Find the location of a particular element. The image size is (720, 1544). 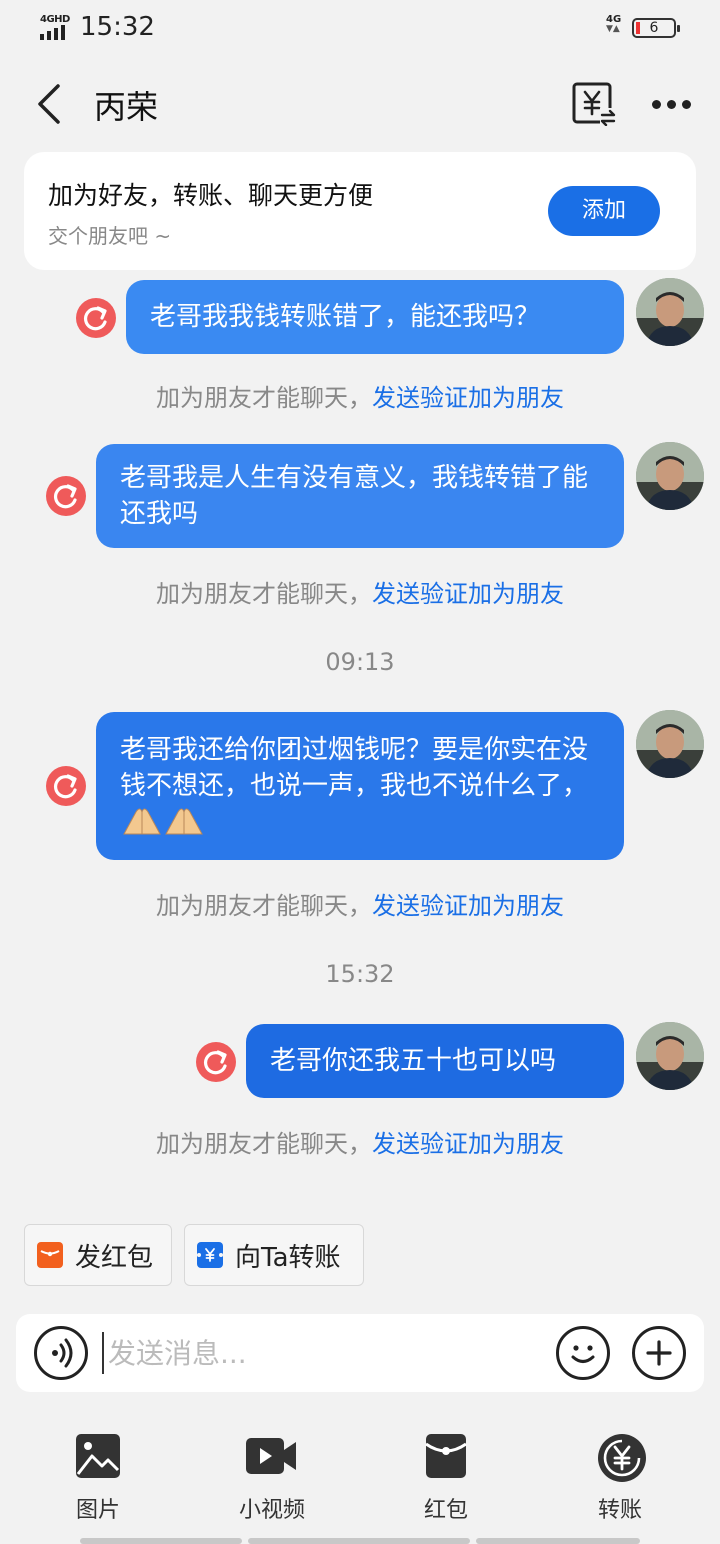

battery-icon: 6 is located at coordinates (656, 28).